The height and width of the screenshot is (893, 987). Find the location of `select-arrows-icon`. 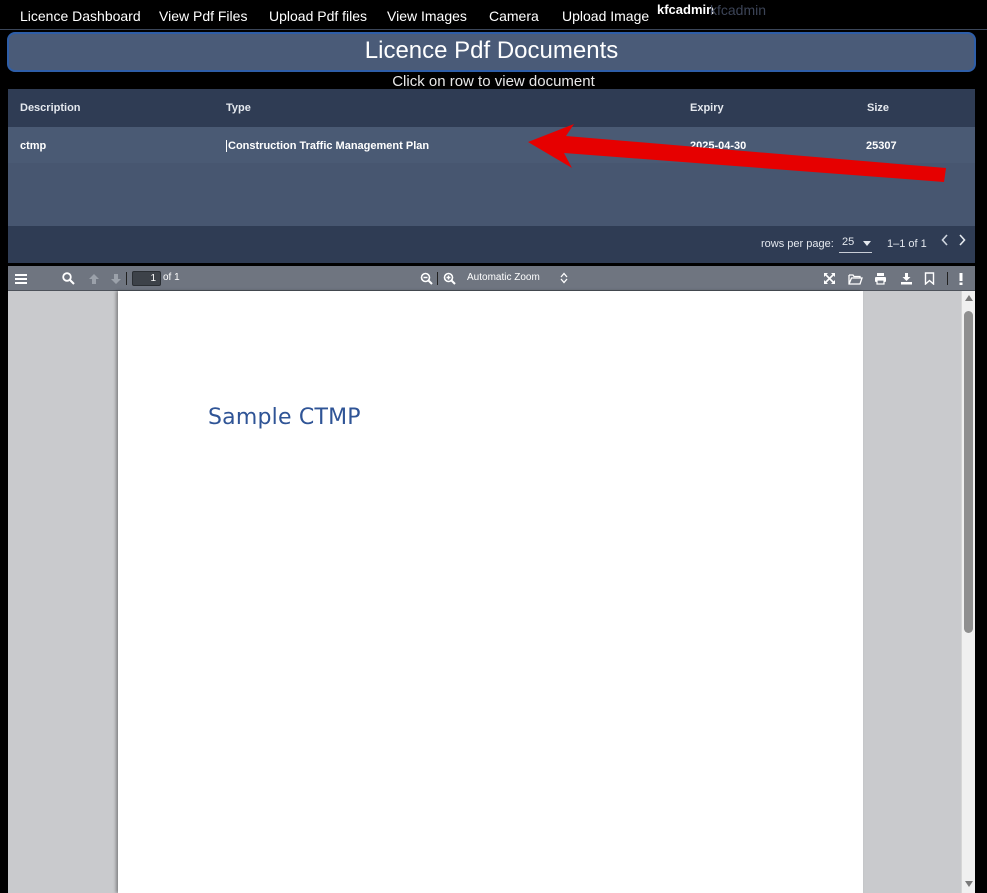

select-arrows-icon is located at coordinates (564, 278).